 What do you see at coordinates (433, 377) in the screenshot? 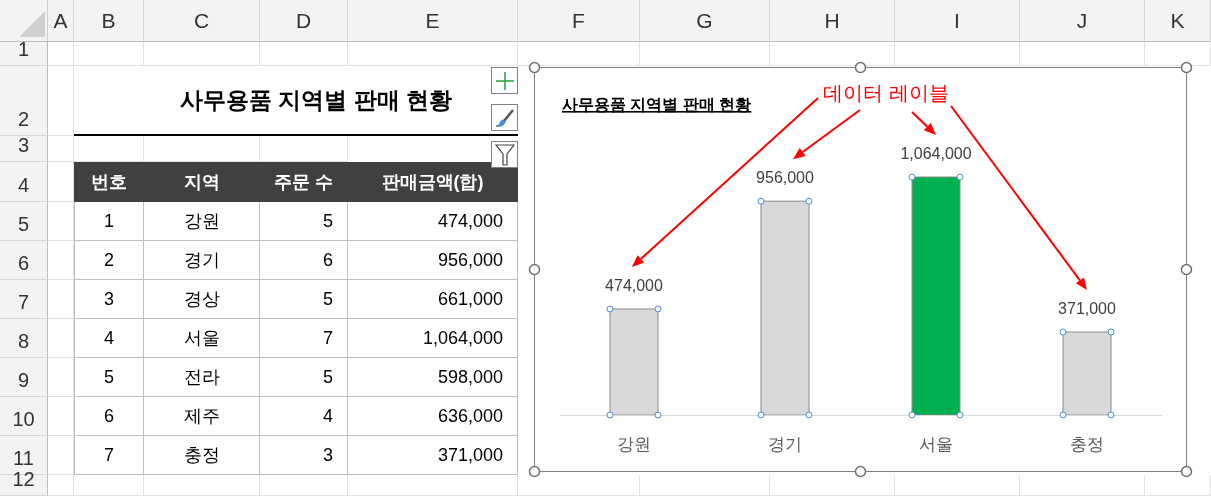
I see `table-cell: 598,000` at bounding box center [433, 377].